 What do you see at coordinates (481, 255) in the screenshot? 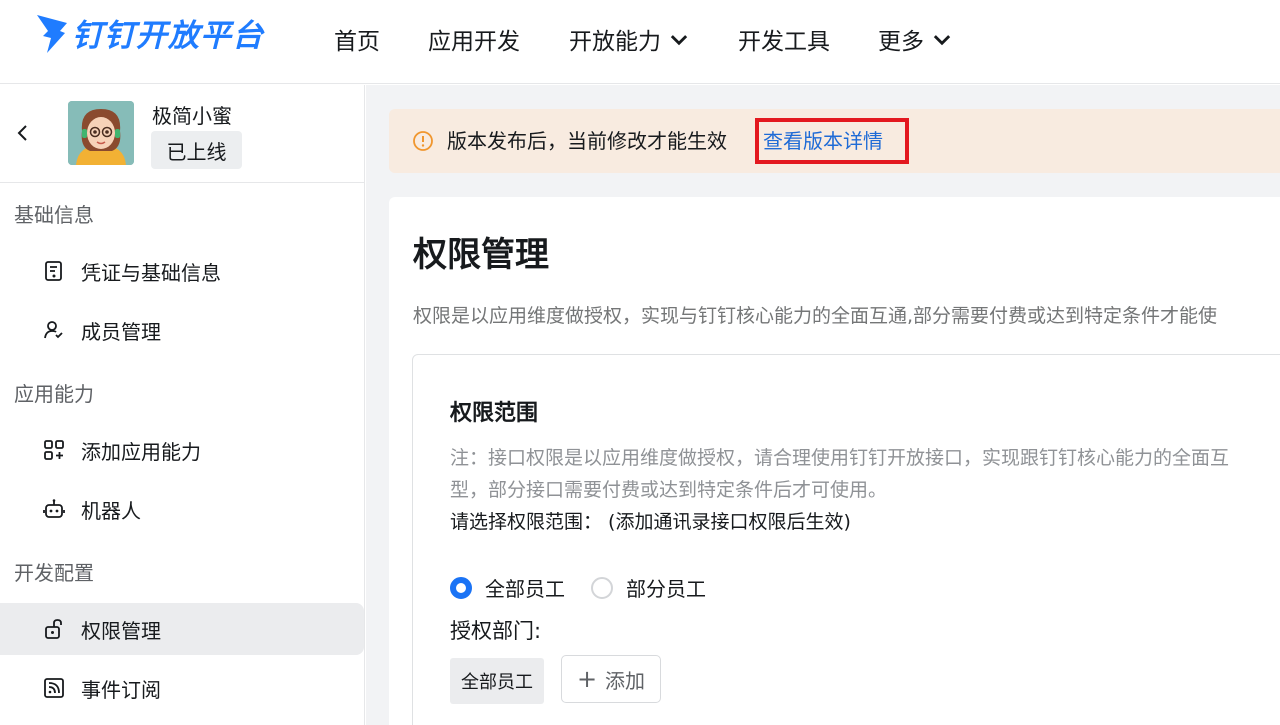
I see `page-title: 权限管理` at bounding box center [481, 255].